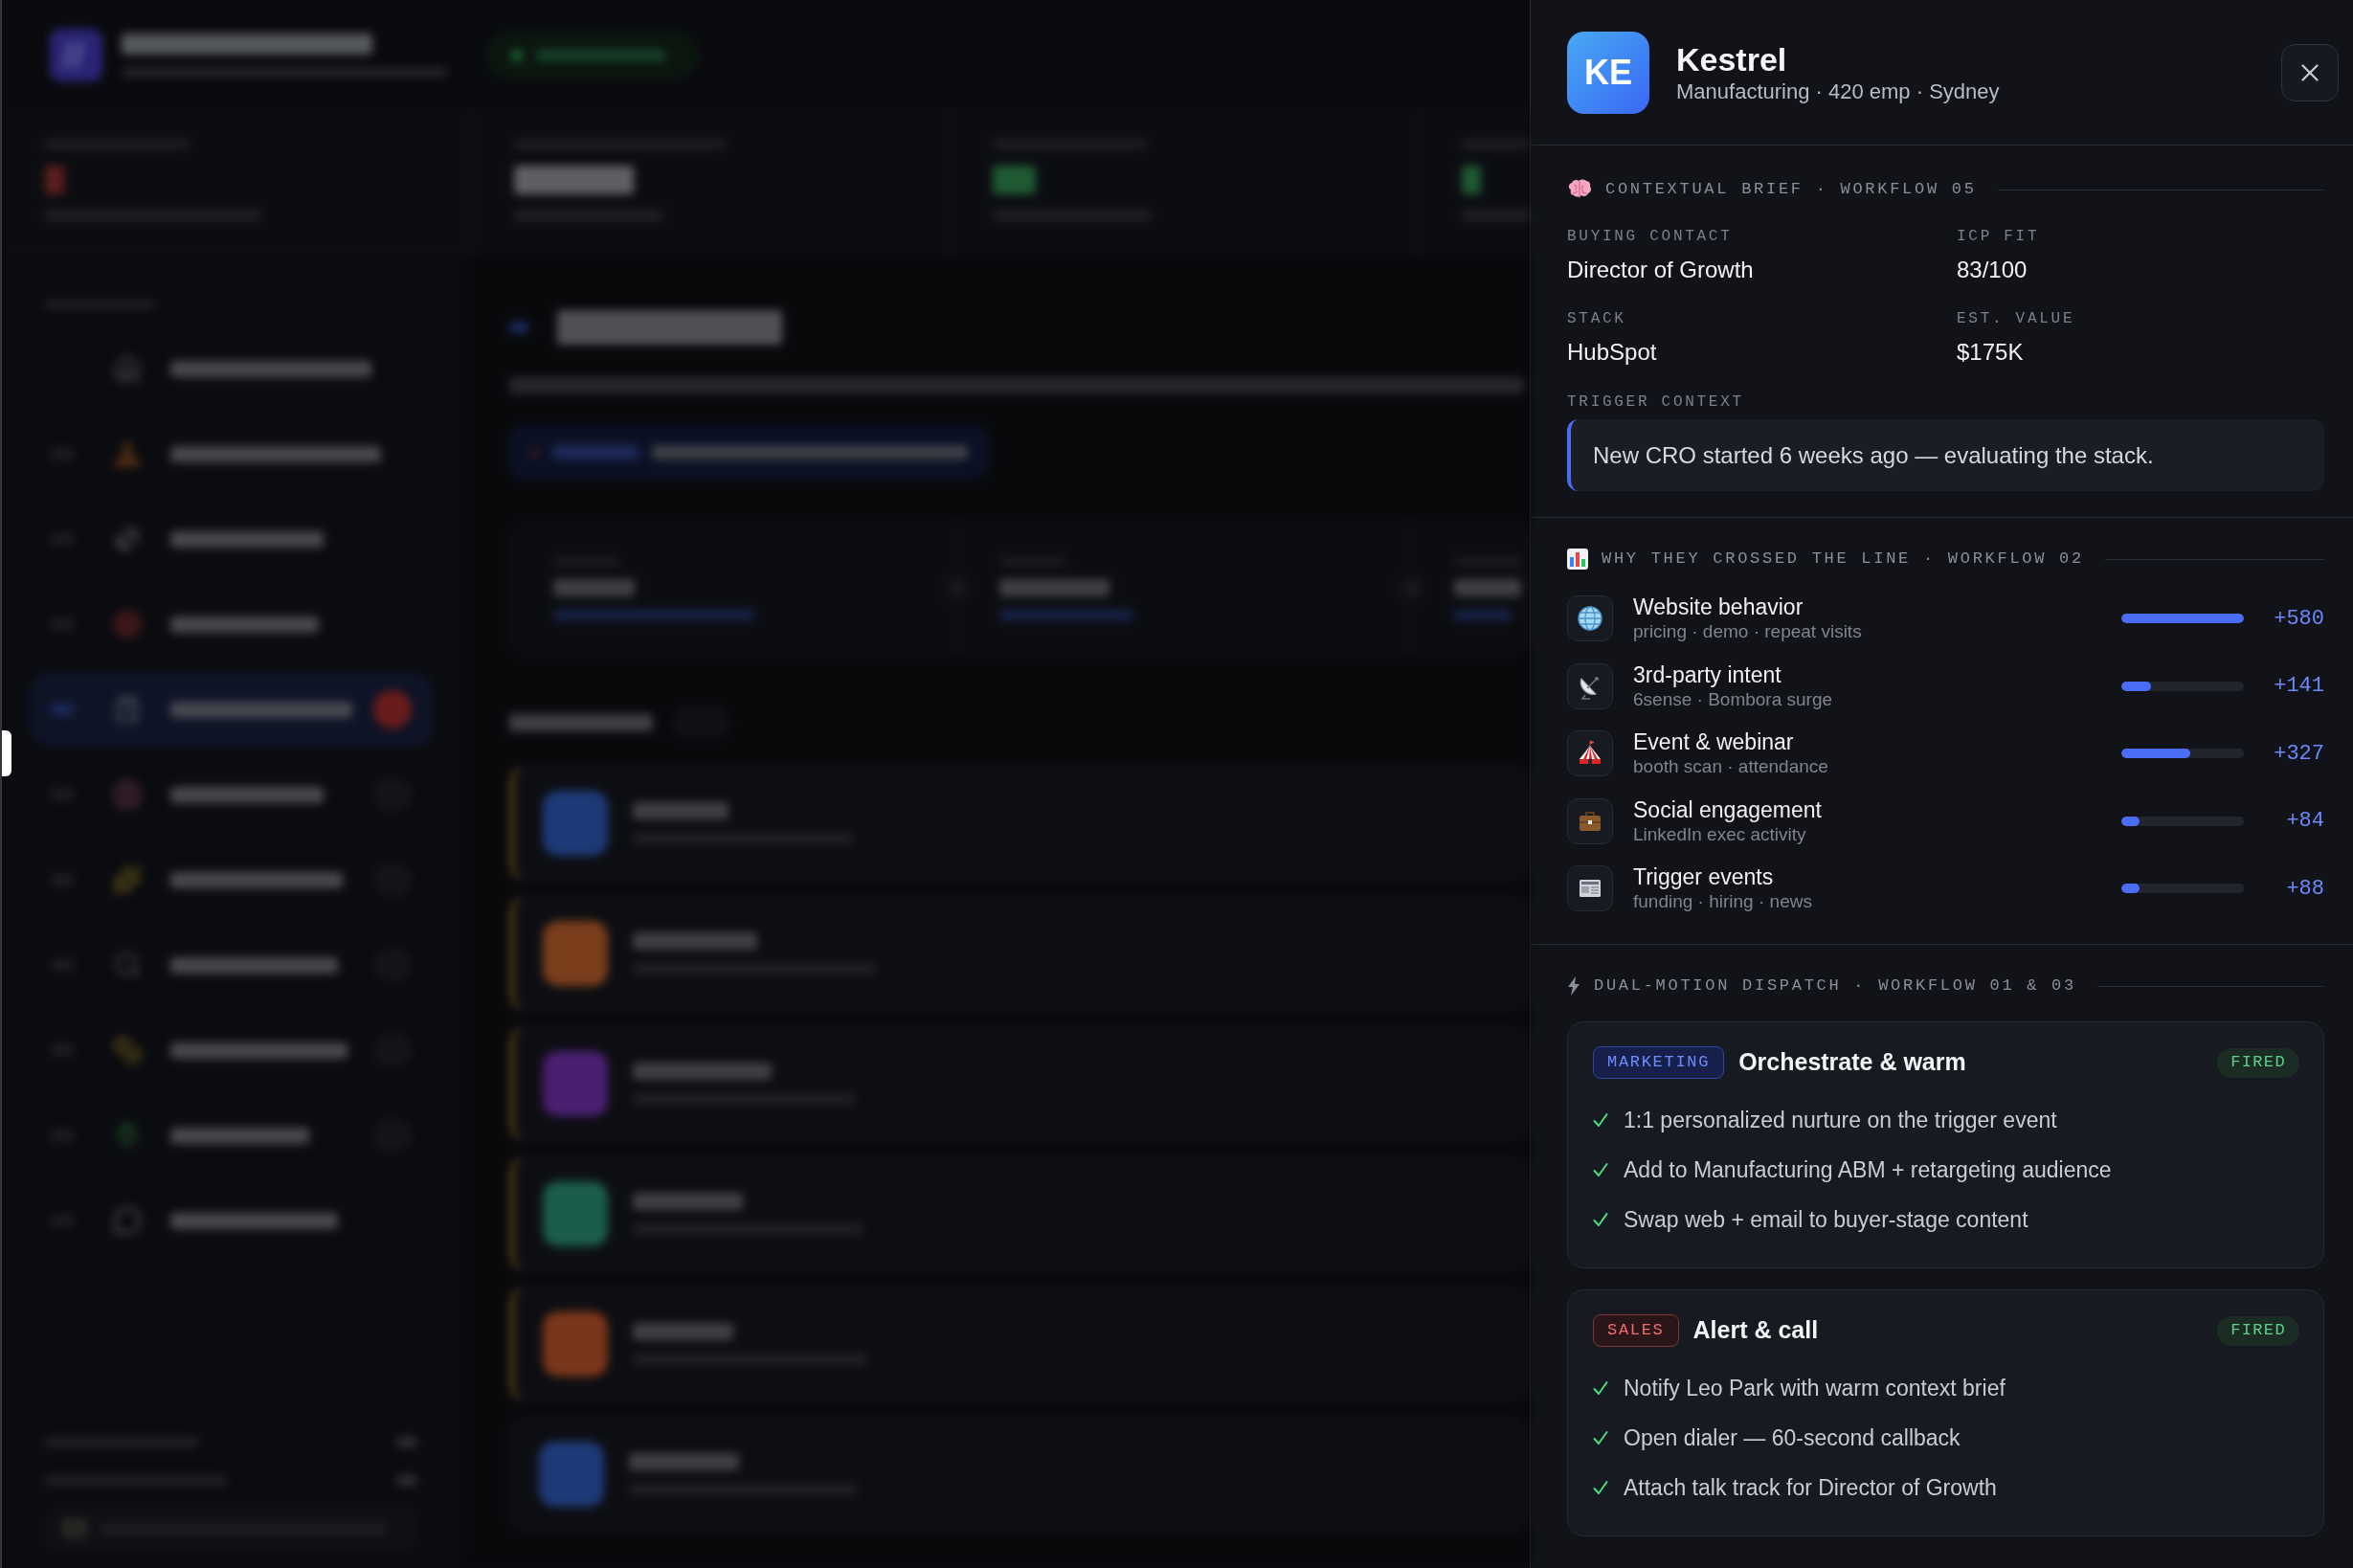 The width and height of the screenshot is (2353, 1568). What do you see at coordinates (1792, 1438) in the screenshot?
I see `action-text: Open dialer — 60-second callback` at bounding box center [1792, 1438].